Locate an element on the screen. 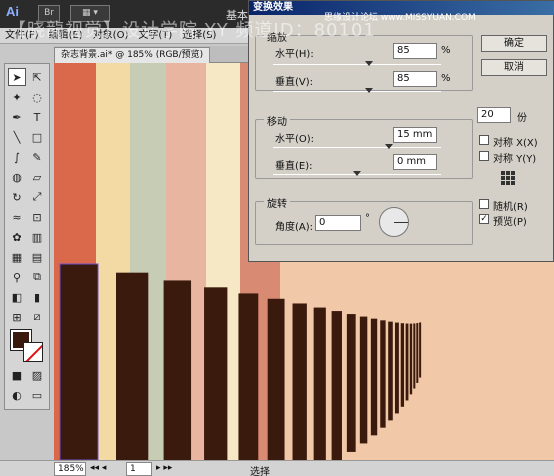 This screenshot has width=554, height=476. random-label: 随机(R) is located at coordinates (510, 207).